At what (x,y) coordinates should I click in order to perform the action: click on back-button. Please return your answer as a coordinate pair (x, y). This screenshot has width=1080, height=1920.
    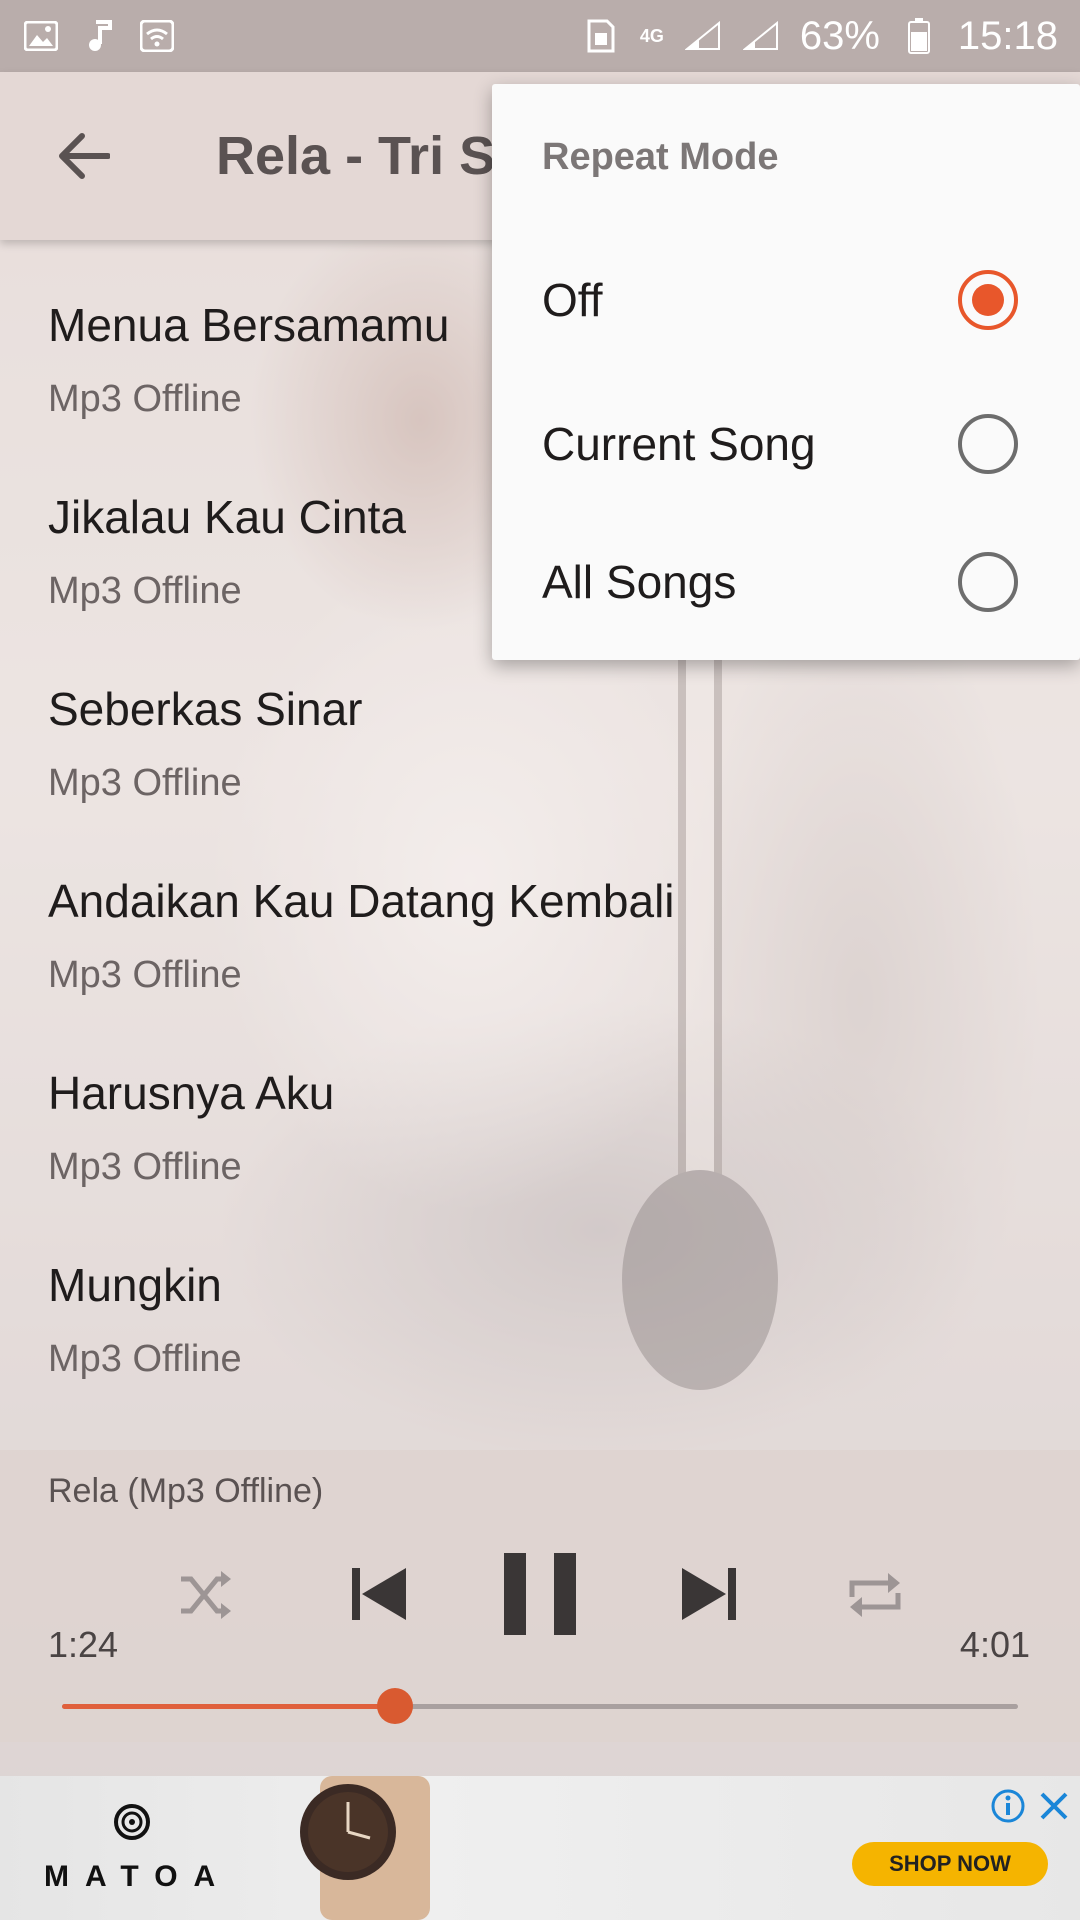
    Looking at the image, I should click on (84, 156).